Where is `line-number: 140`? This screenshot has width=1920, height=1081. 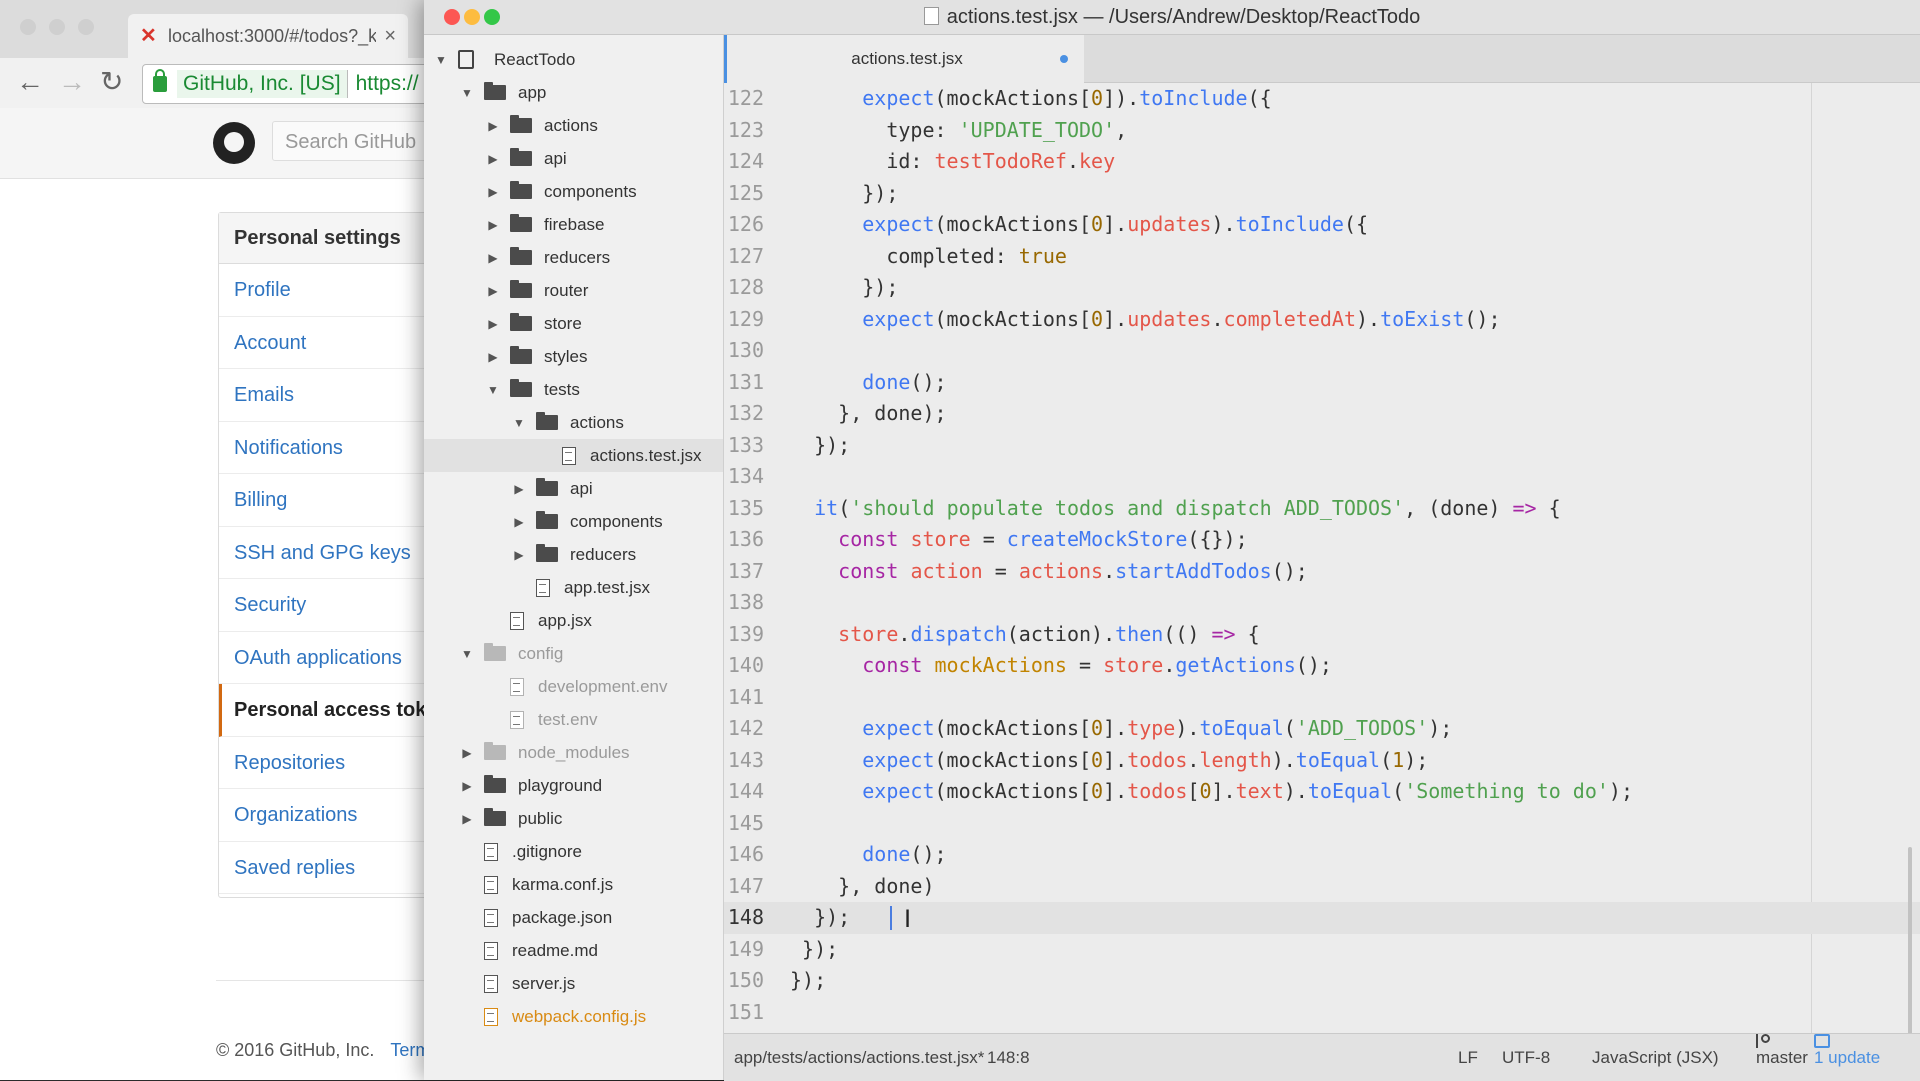 line-number: 140 is located at coordinates (744, 666).